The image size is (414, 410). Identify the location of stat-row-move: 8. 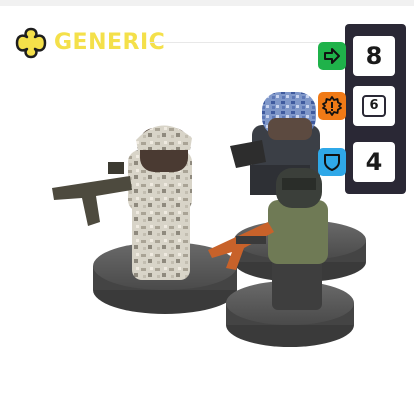
(359, 54).